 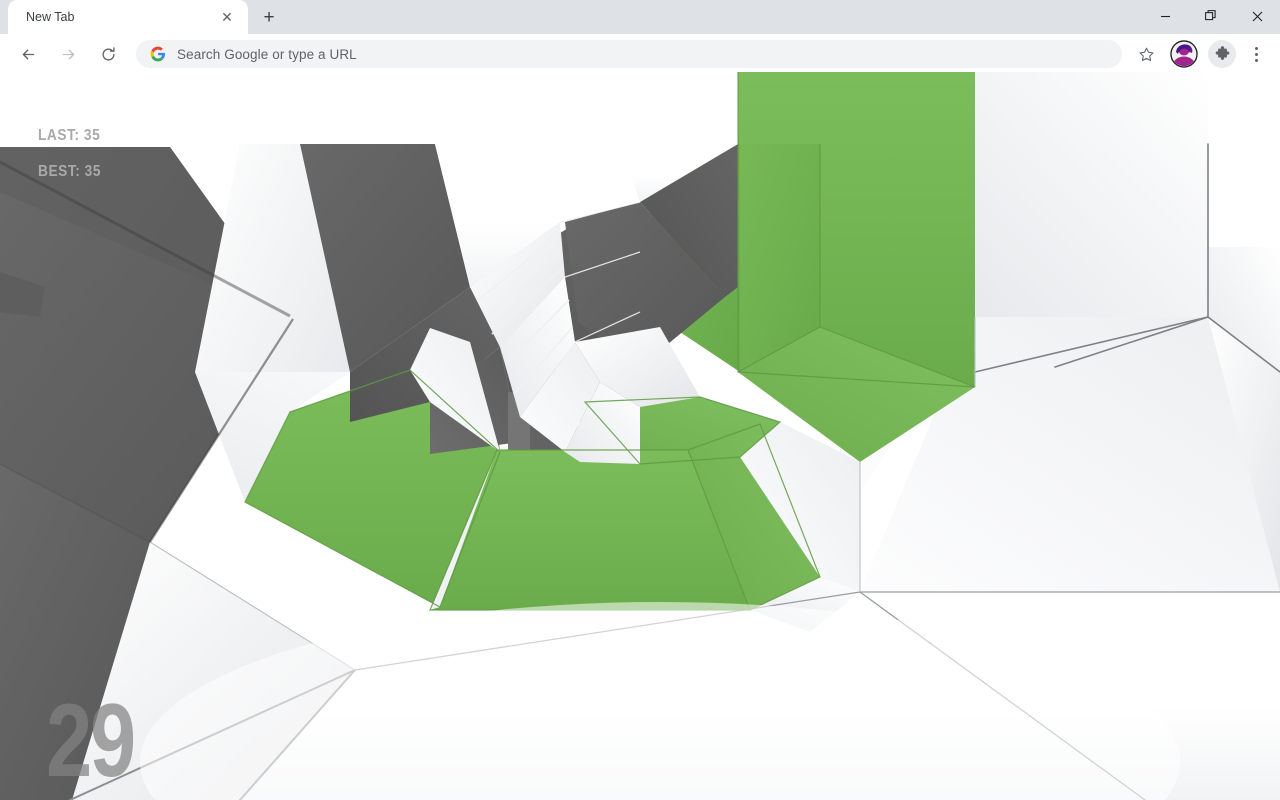 I want to click on window-controls, so click(x=1211, y=16).